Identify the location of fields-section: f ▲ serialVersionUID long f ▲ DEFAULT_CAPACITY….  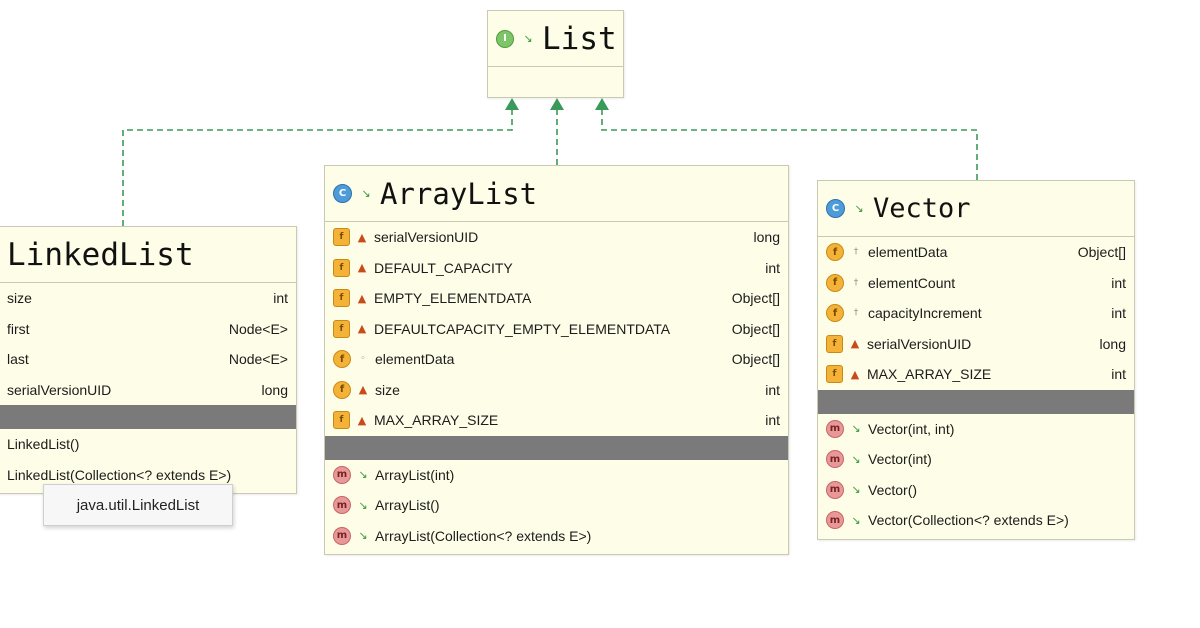
(556, 329).